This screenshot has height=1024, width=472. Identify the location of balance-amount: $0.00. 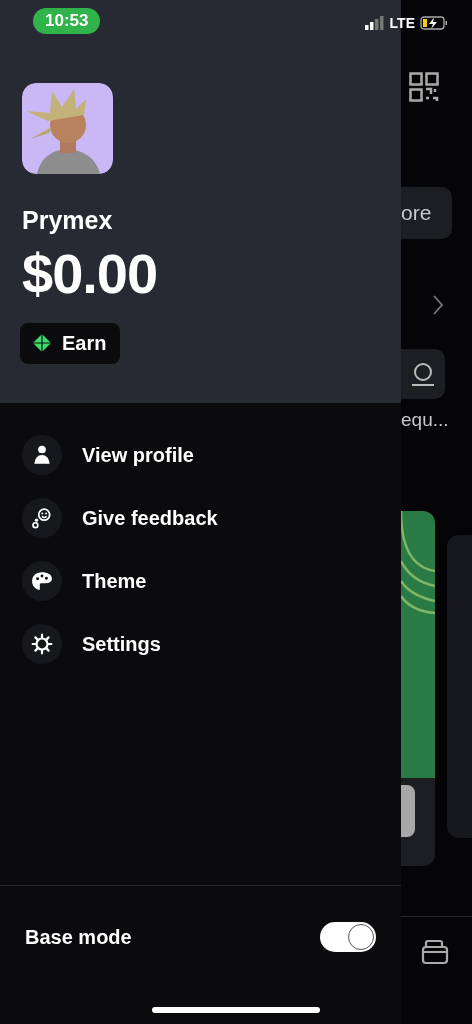
(90, 274).